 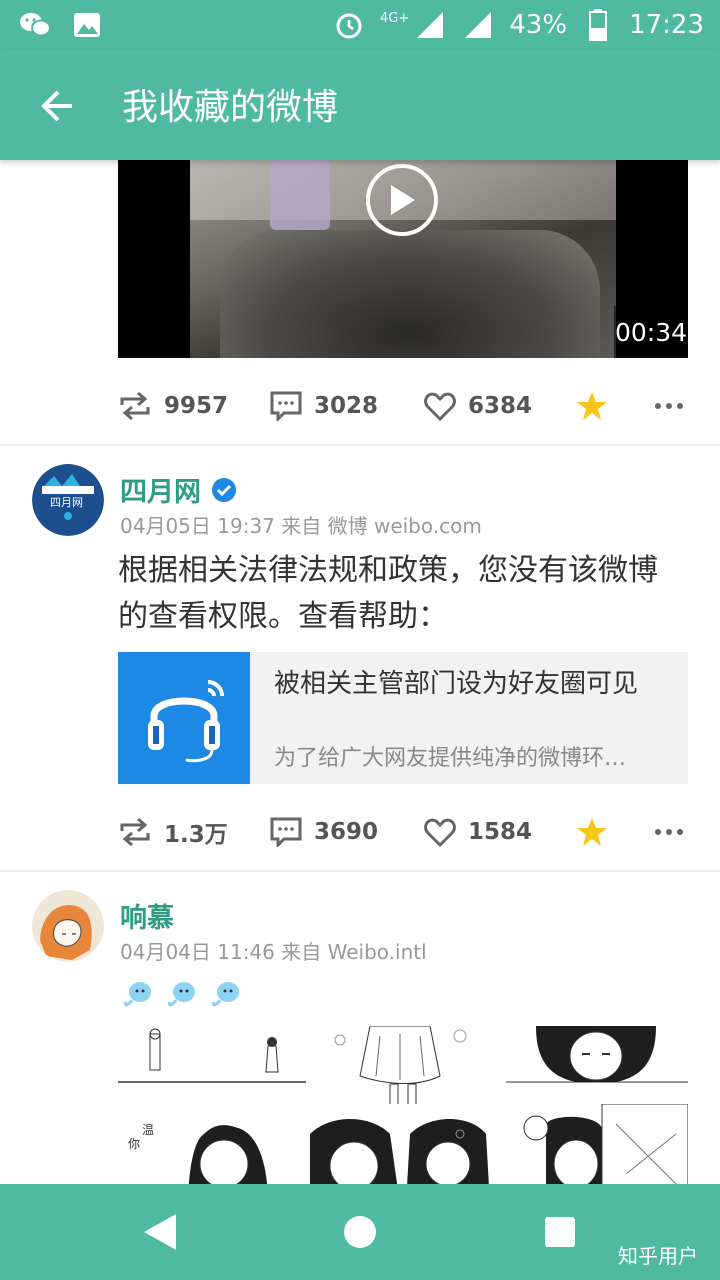 I want to click on comment-button: 3028, so click(x=324, y=406).